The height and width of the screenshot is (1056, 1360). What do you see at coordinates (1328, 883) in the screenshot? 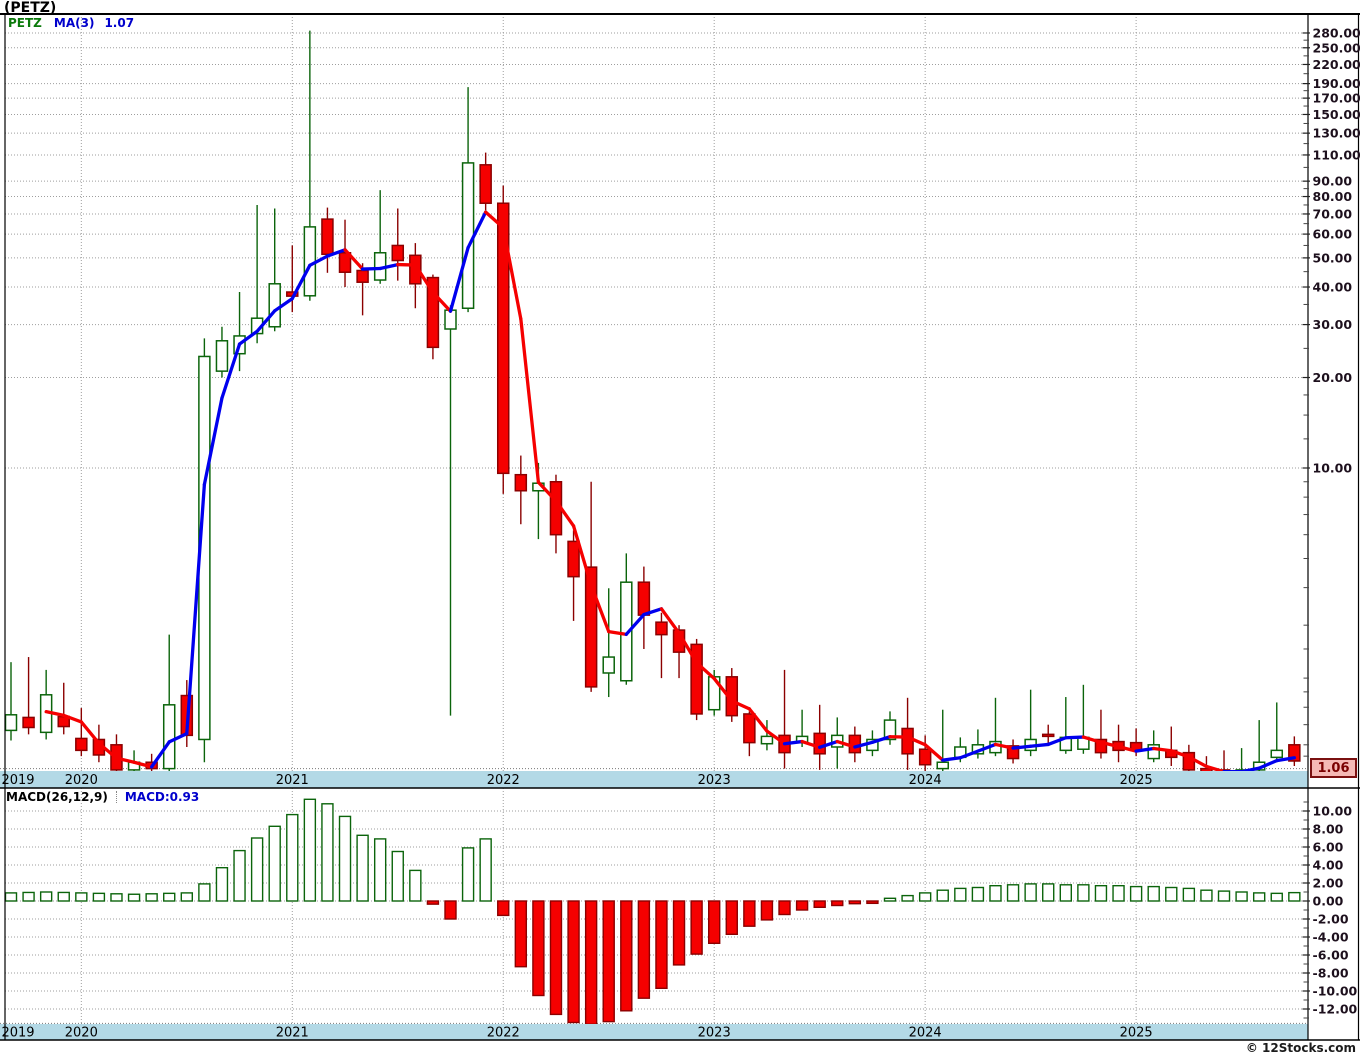
I see `macd-axis-label: 2.00` at bounding box center [1328, 883].